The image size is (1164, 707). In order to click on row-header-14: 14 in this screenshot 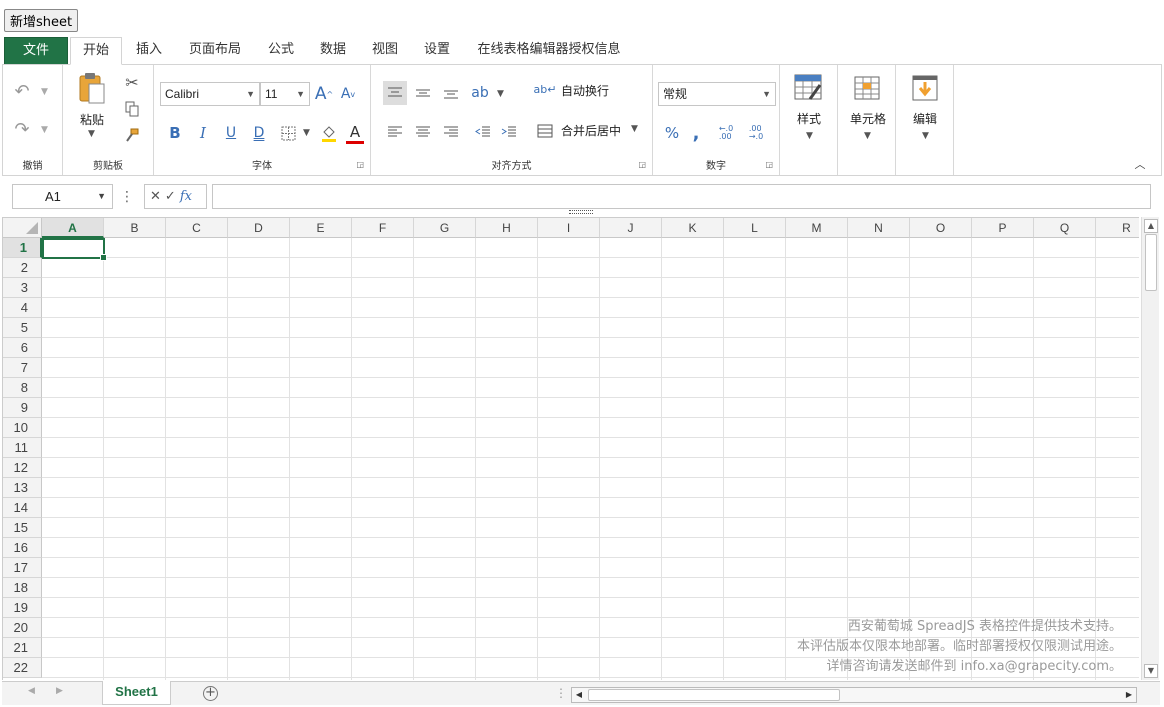, I will do `click(22, 508)`.